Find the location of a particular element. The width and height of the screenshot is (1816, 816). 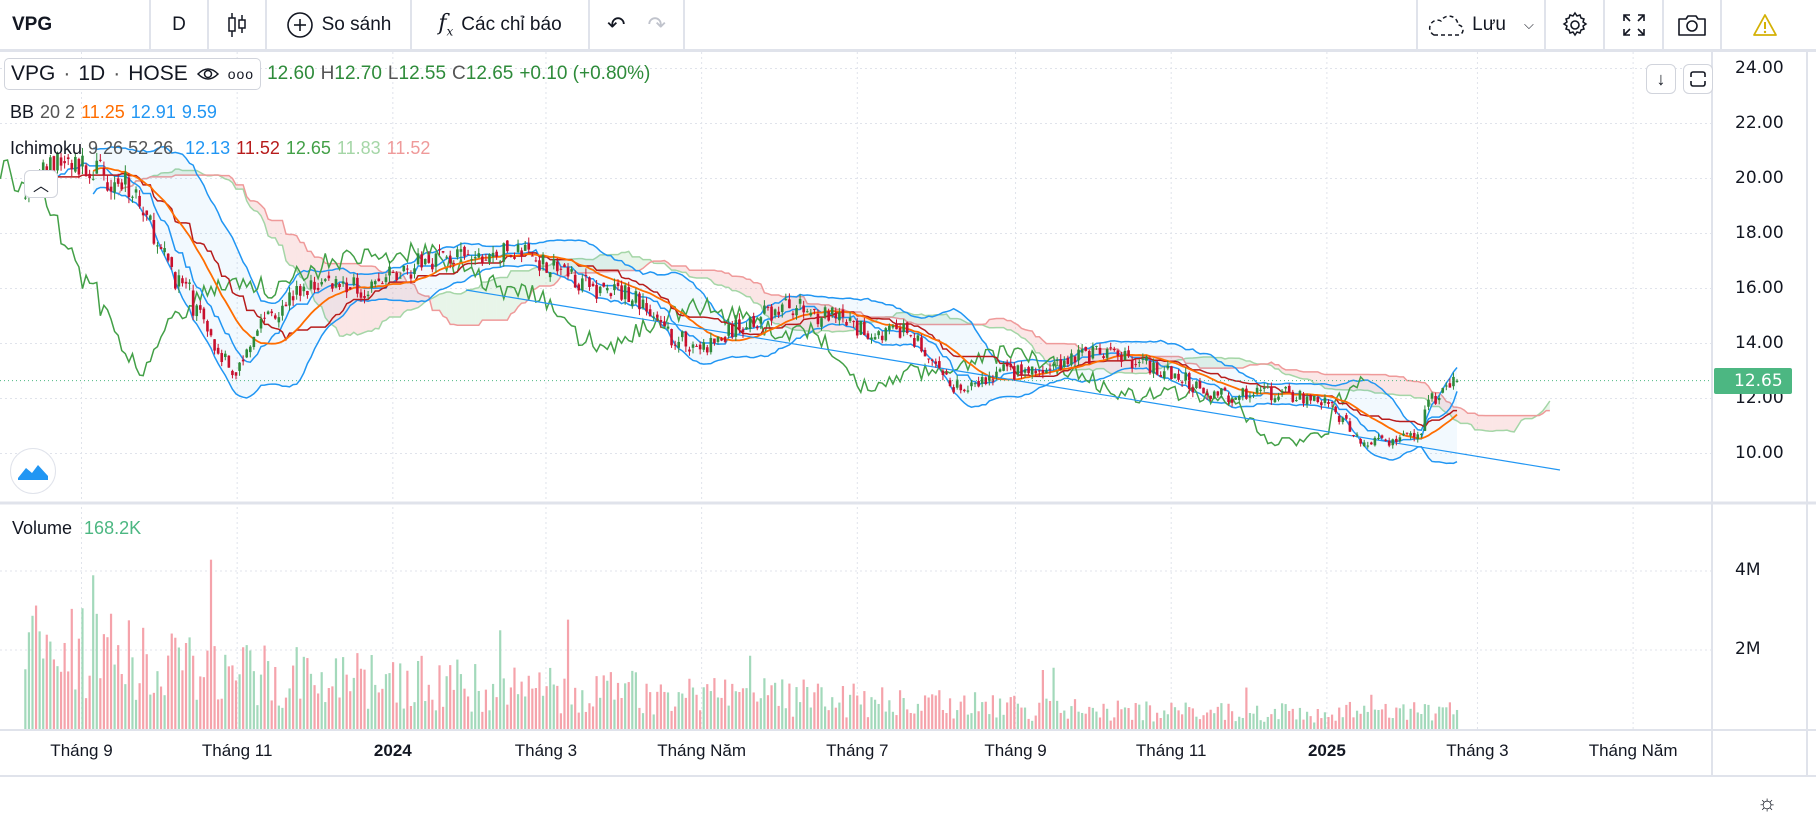

undo-icon: ↶ is located at coordinates (616, 25).